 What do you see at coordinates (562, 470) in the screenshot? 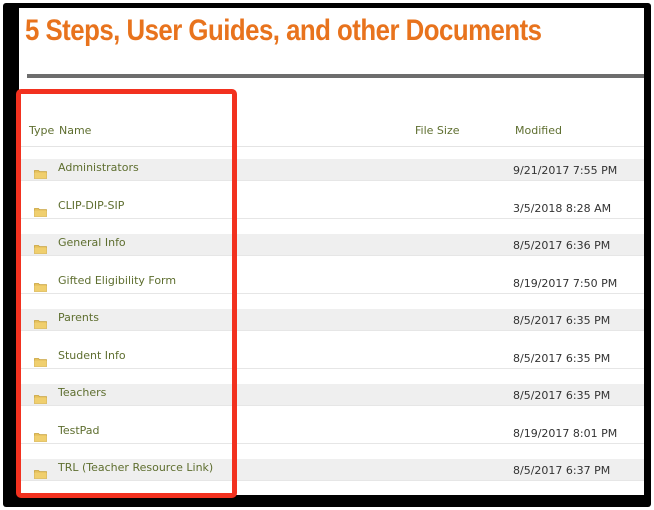
I see `modified-date: 8/5/2017 6:37 PM` at bounding box center [562, 470].